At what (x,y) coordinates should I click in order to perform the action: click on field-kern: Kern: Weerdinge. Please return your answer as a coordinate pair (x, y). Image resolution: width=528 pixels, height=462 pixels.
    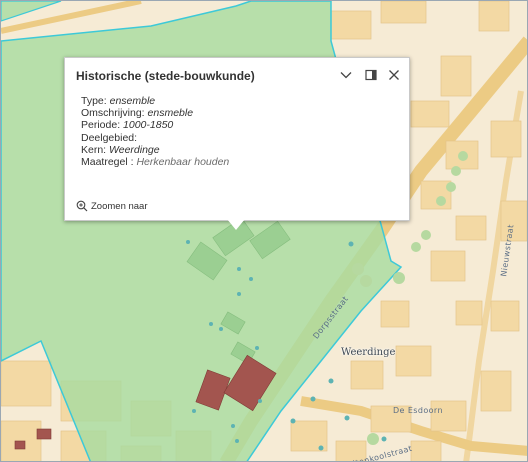
    Looking at the image, I should click on (155, 150).